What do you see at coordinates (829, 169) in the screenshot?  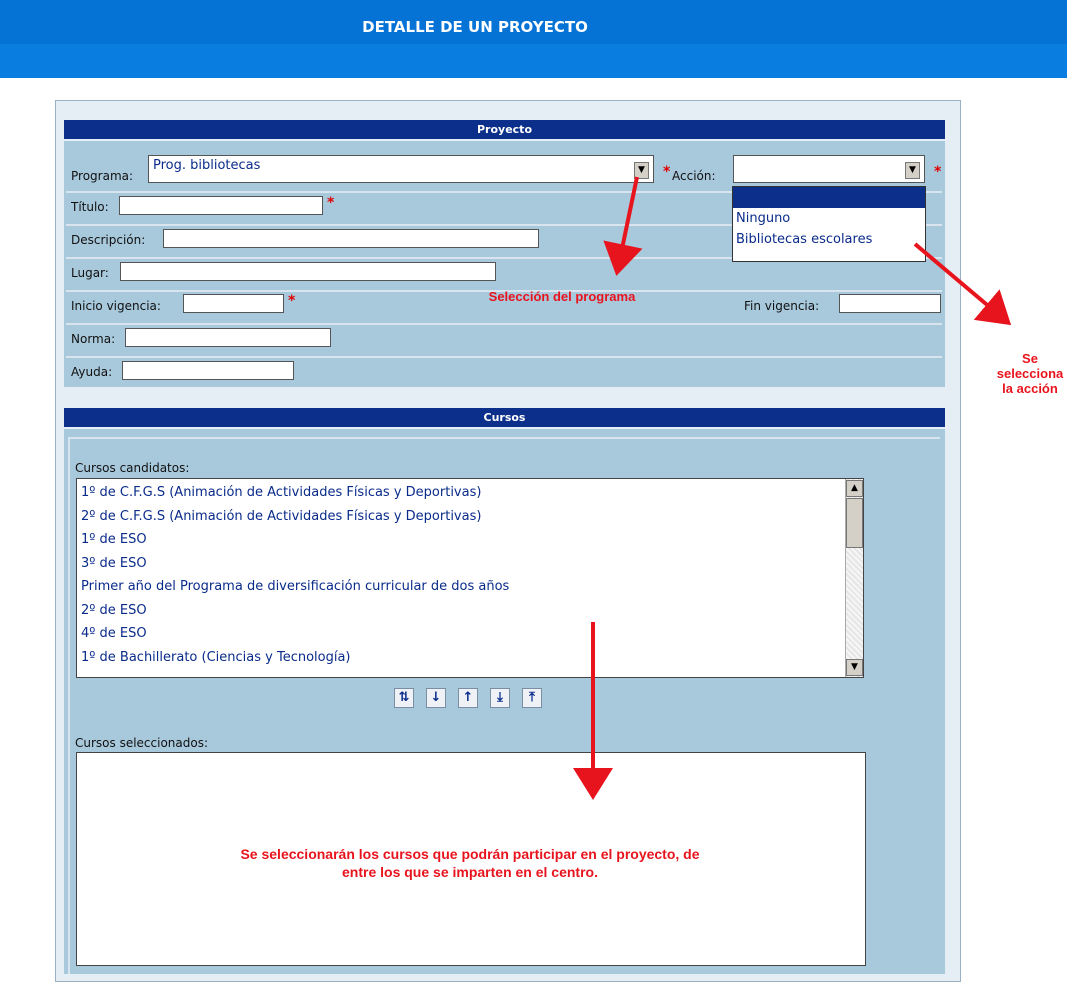 I see `accion-select` at bounding box center [829, 169].